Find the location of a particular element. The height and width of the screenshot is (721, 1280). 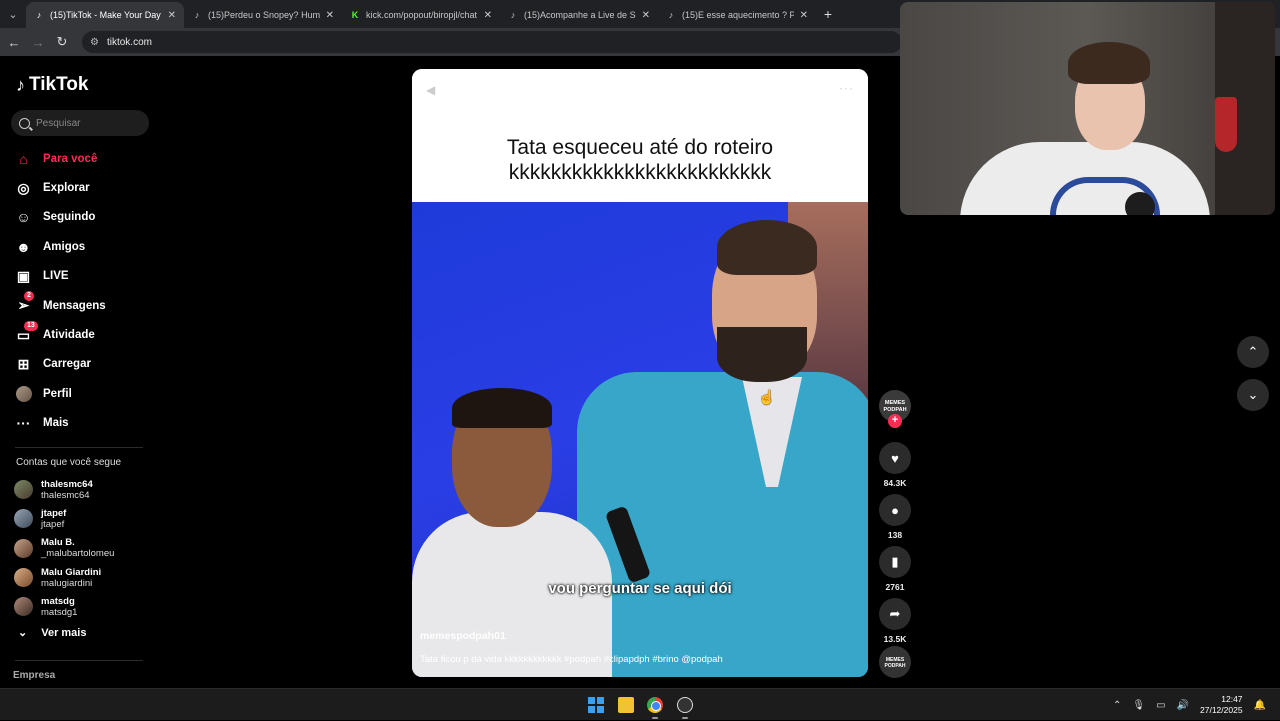

webcam-overlay is located at coordinates (1087, 108).